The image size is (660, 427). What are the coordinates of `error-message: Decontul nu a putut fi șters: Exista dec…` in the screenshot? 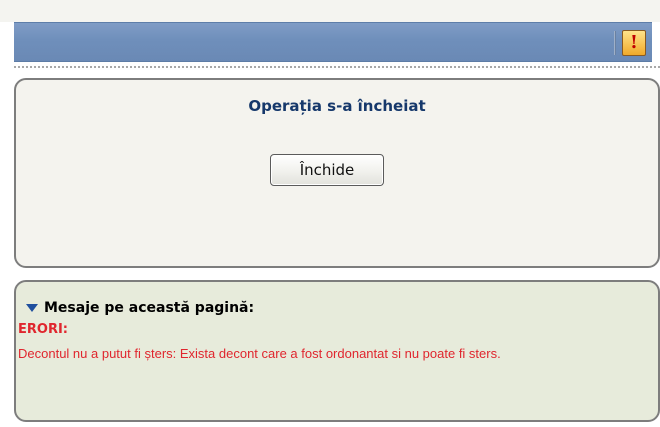 It's located at (259, 353).